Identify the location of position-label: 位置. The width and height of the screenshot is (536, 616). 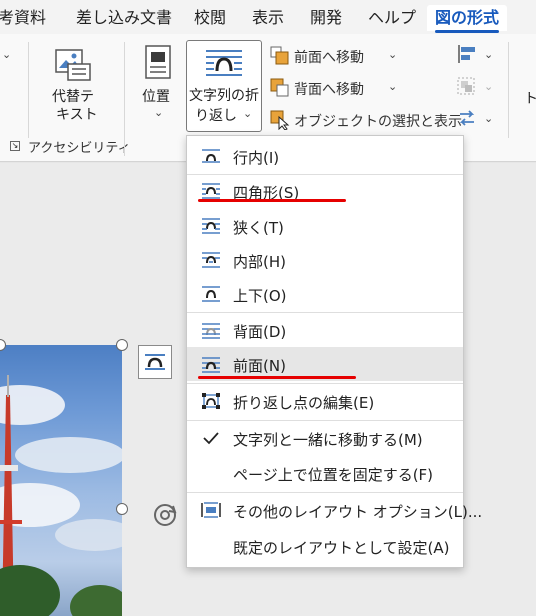
(156, 97).